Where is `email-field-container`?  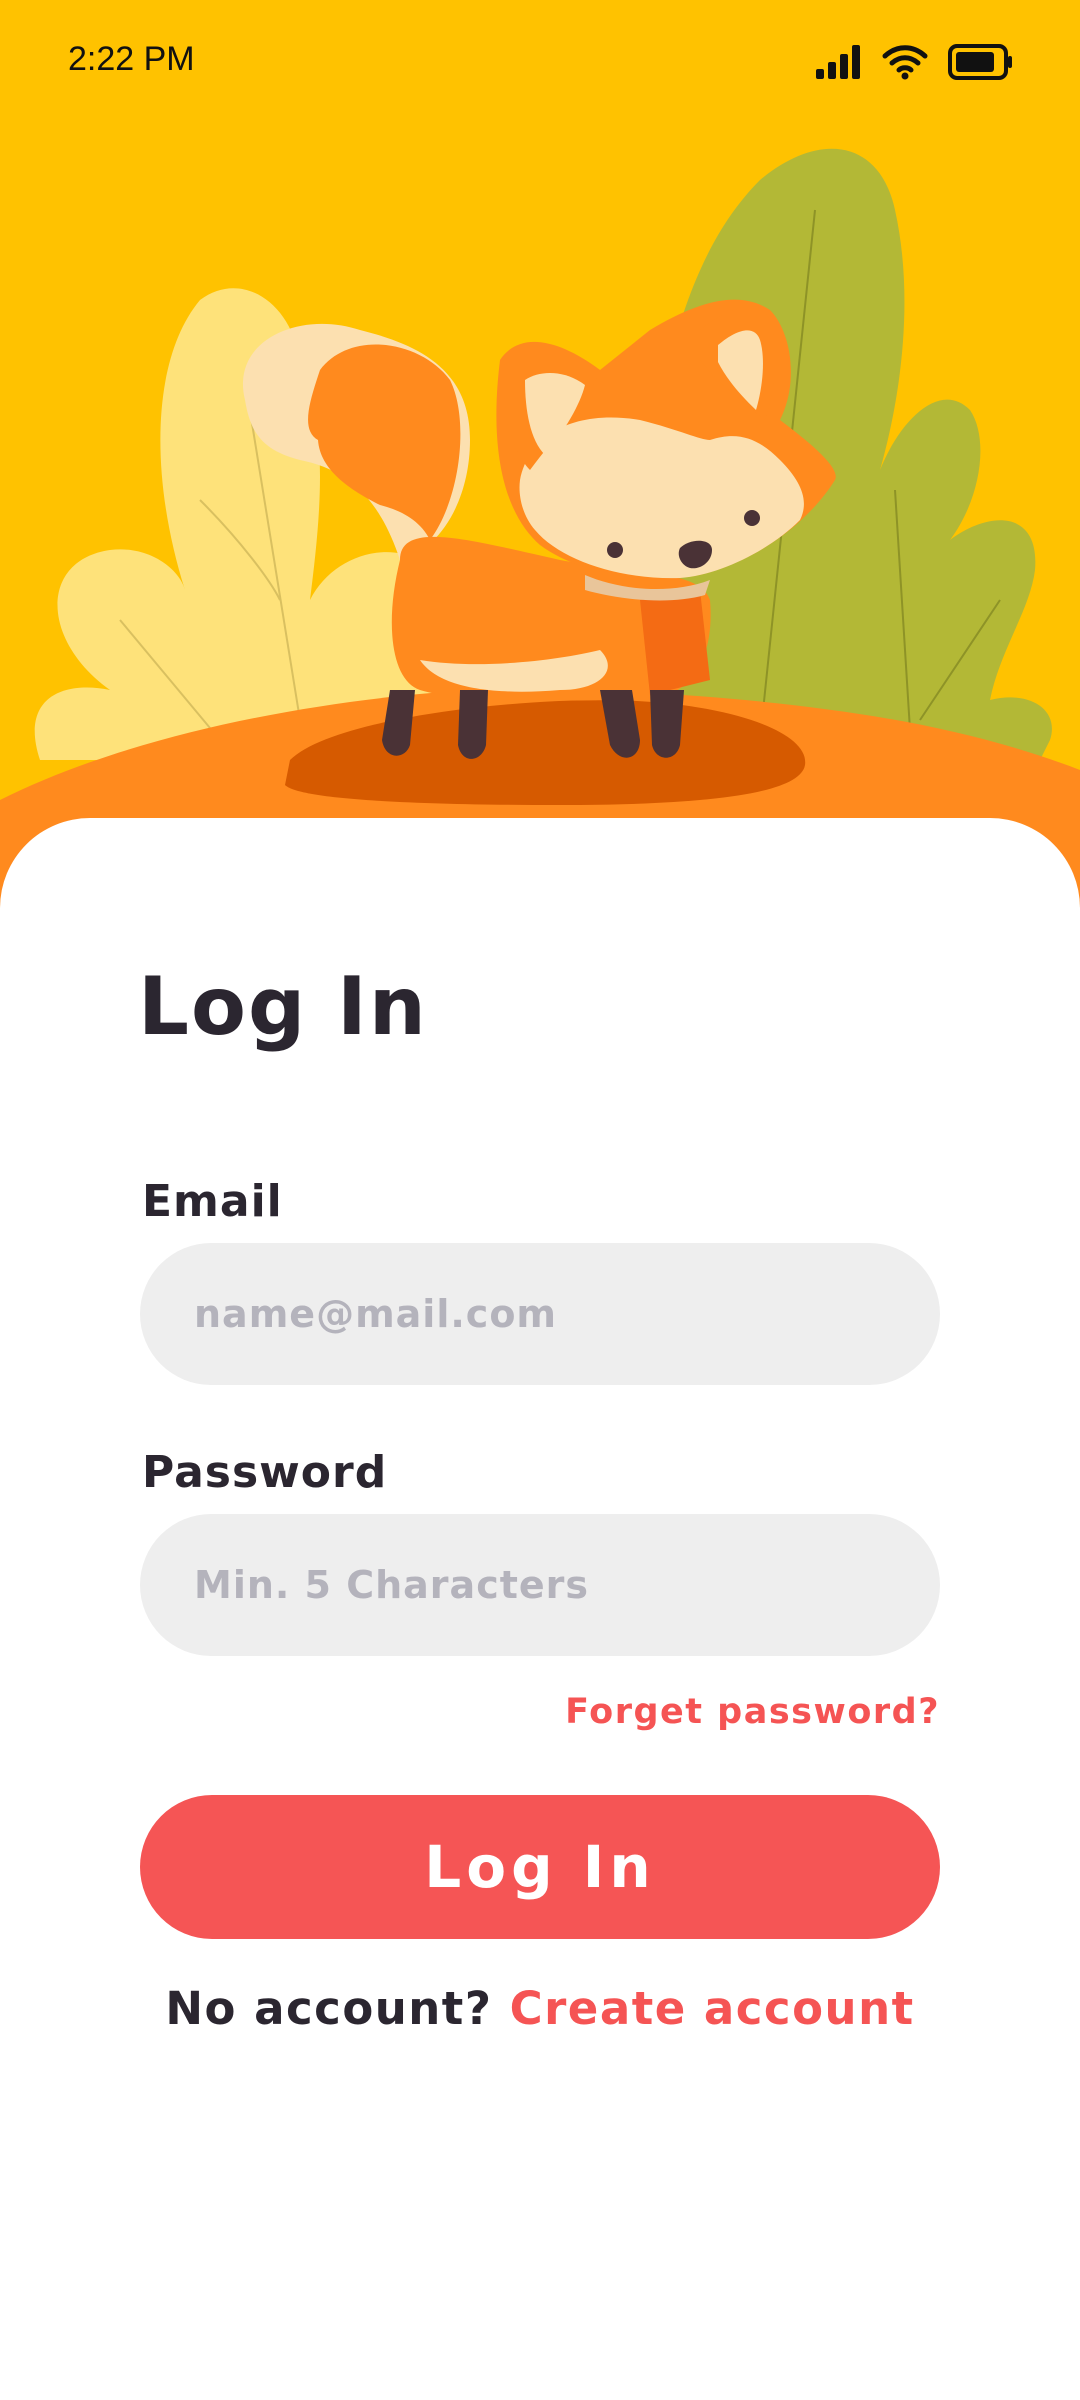
email-field-container is located at coordinates (540, 1314).